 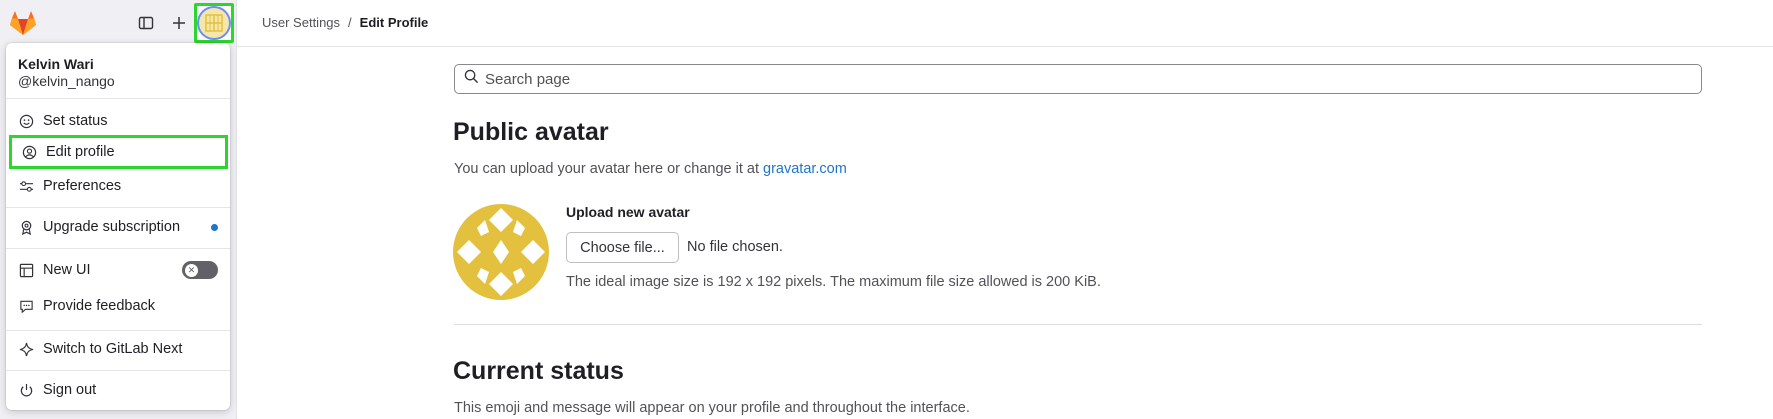 I want to click on gravatar-link: gravatar.com, so click(x=805, y=169).